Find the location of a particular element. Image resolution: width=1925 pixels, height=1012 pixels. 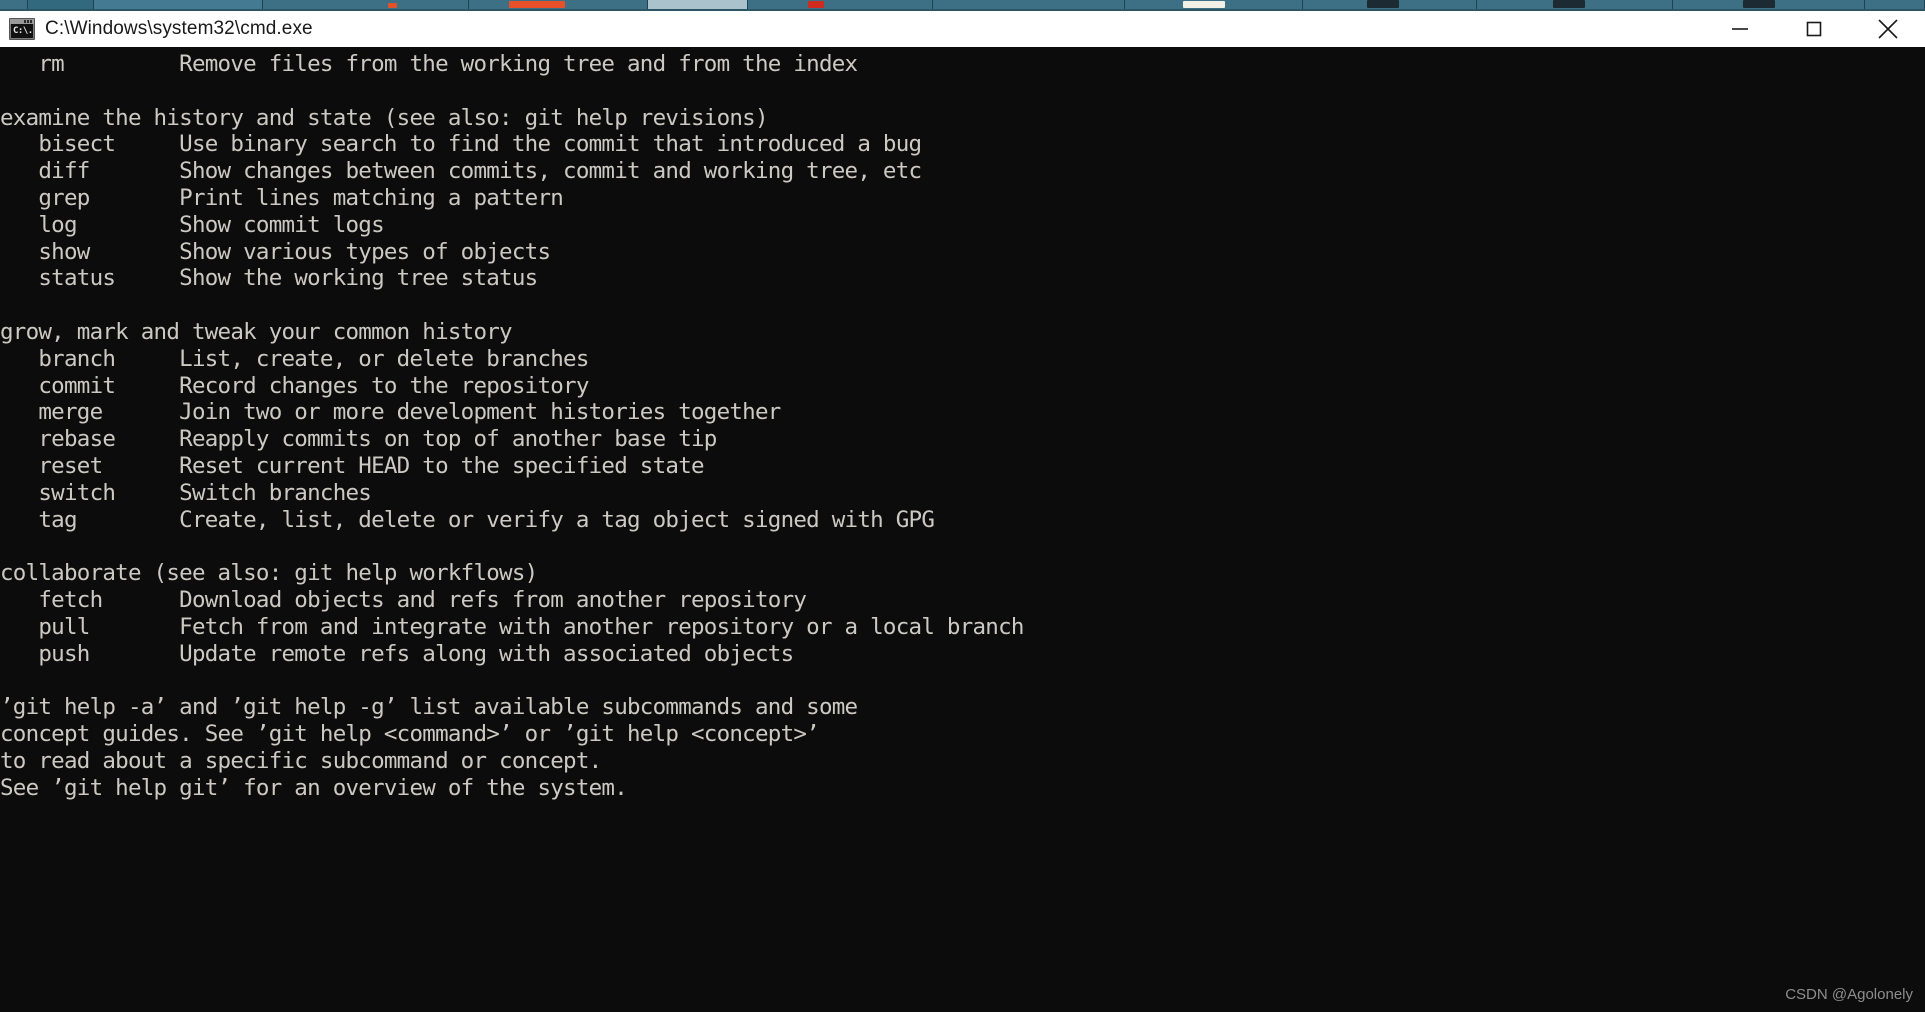

close-icon is located at coordinates (1888, 29).